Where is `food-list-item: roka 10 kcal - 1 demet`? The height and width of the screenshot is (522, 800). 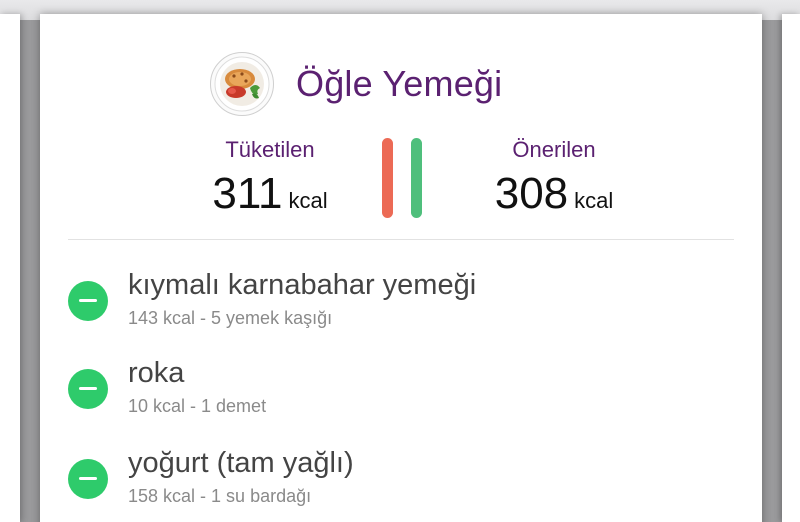 food-list-item: roka 10 kcal - 1 demet is located at coordinates (398, 392).